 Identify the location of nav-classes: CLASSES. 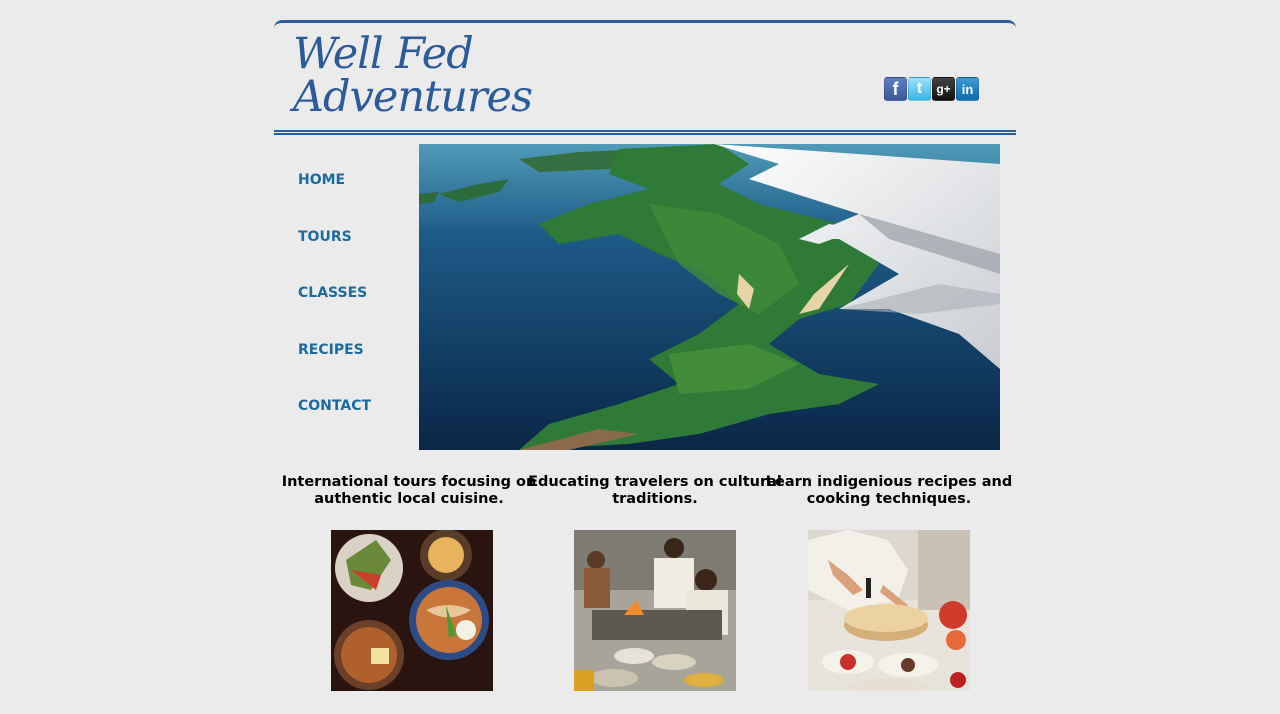
(334, 313).